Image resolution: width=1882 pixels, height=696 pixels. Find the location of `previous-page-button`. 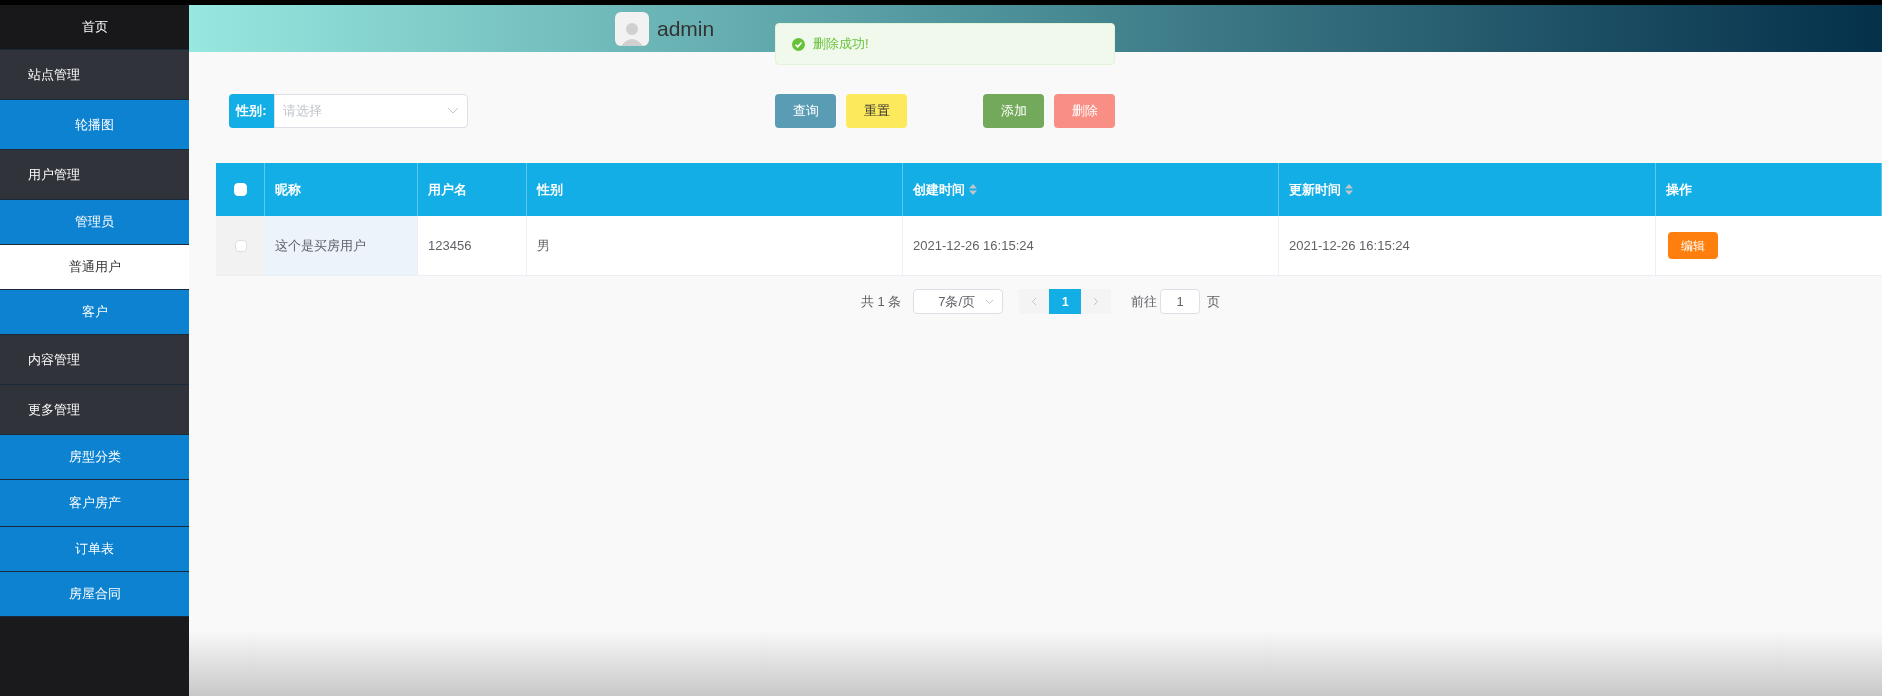

previous-page-button is located at coordinates (1034, 301).